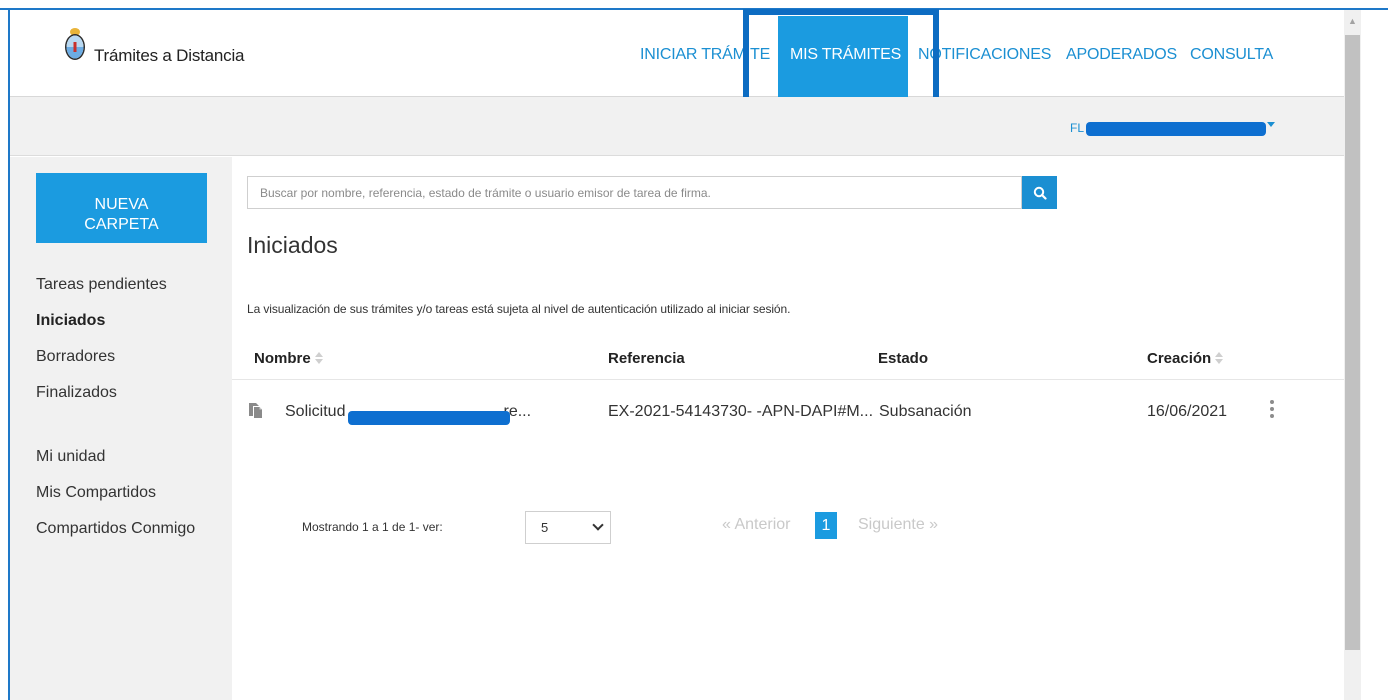  I want to click on column-header-estado: Estado, so click(903, 358).